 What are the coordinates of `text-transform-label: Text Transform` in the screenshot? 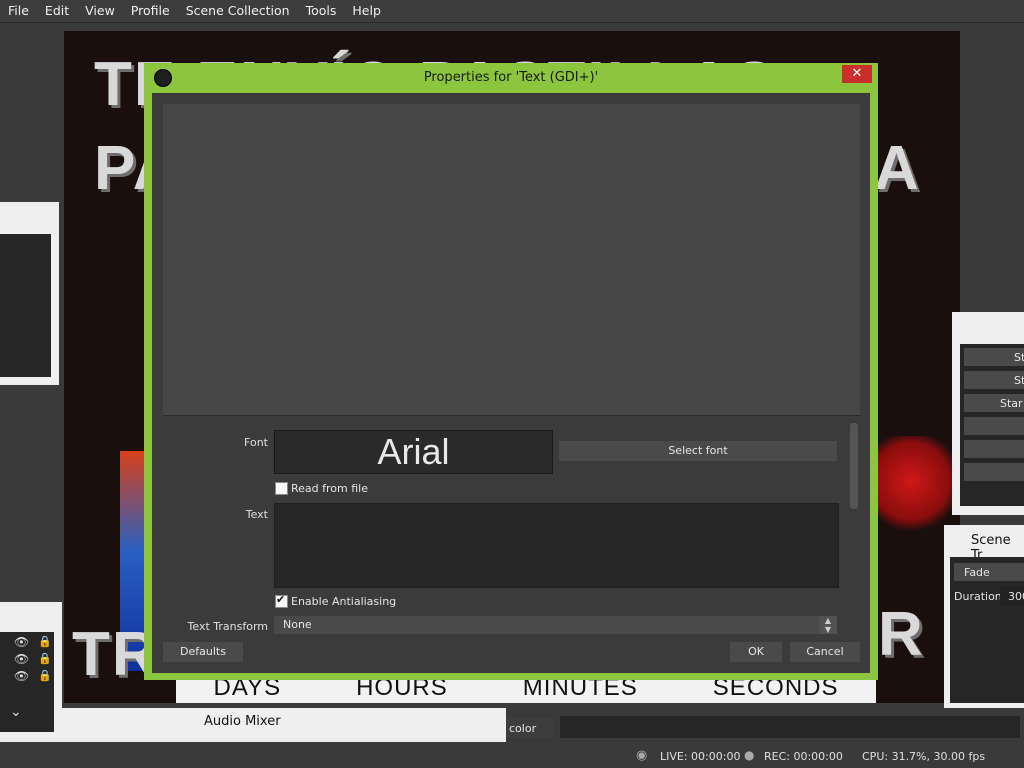 It's located at (227, 626).